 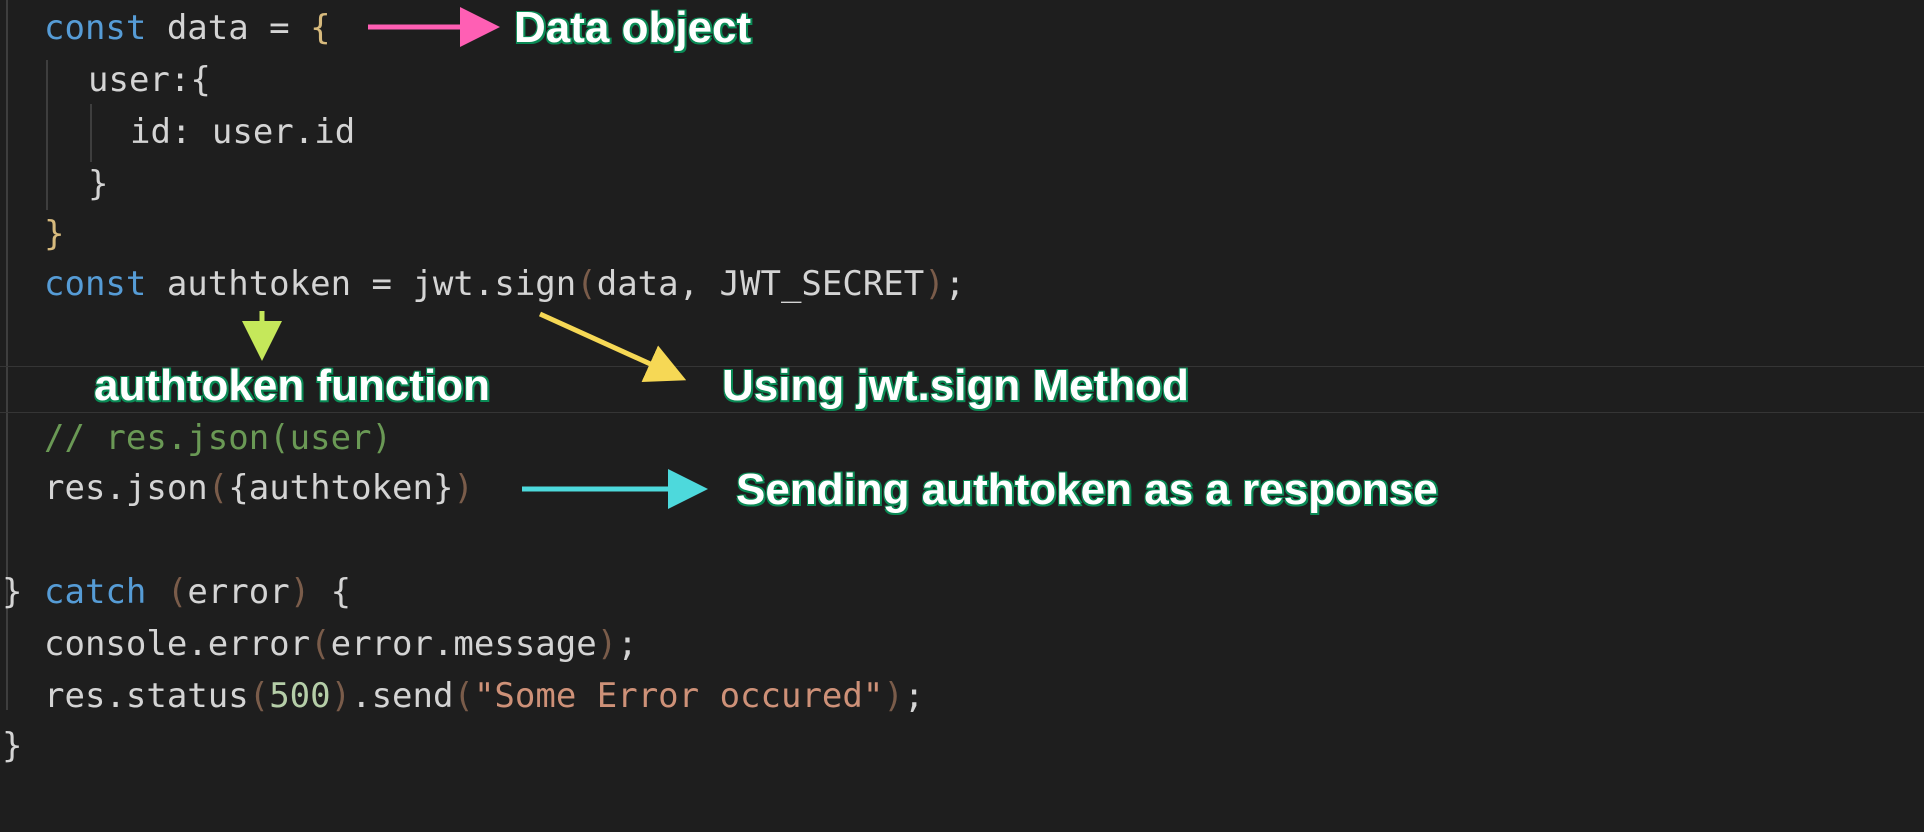 What do you see at coordinates (633, 27) in the screenshot?
I see `label-data-object: Data object` at bounding box center [633, 27].